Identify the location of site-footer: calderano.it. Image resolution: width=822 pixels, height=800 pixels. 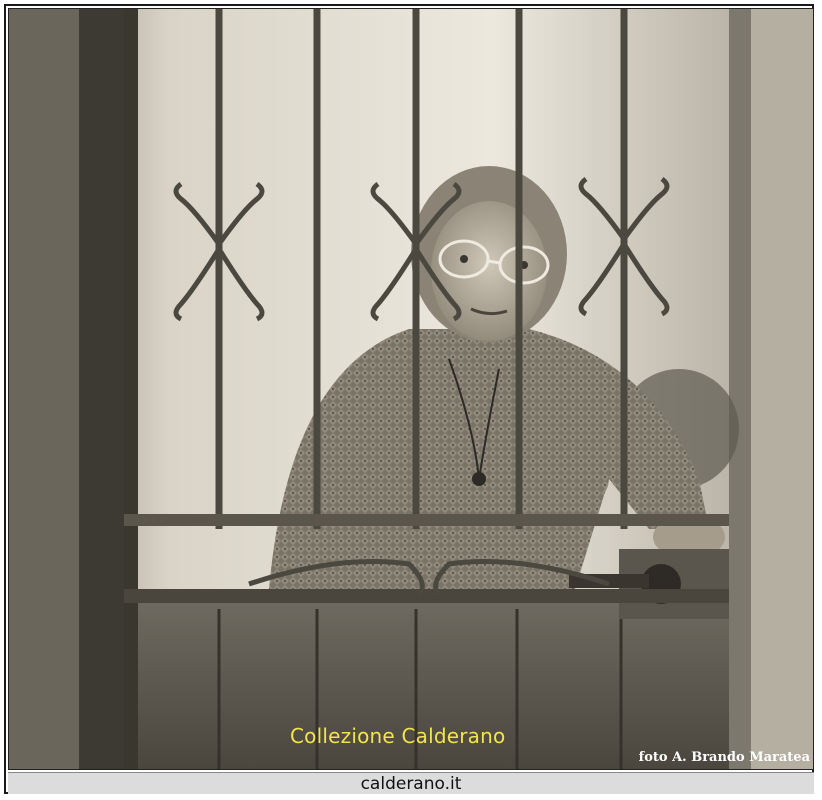
(411, 783).